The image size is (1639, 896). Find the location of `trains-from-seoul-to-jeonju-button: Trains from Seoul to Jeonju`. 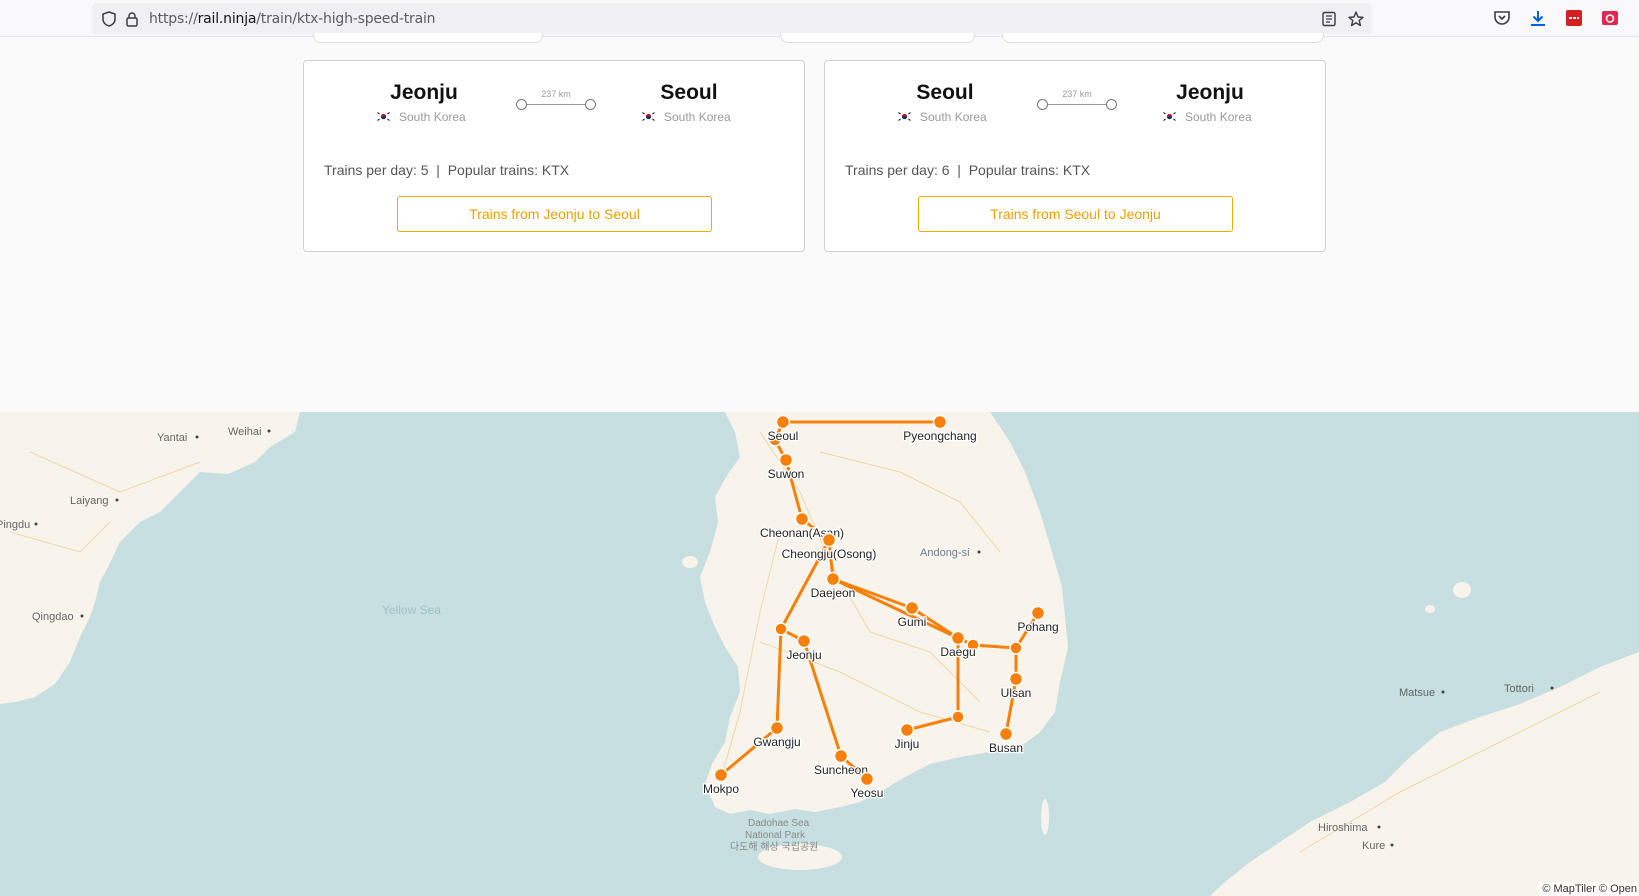

trains-from-seoul-to-jeonju-button: Trains from Seoul to Jeonju is located at coordinates (1075, 214).